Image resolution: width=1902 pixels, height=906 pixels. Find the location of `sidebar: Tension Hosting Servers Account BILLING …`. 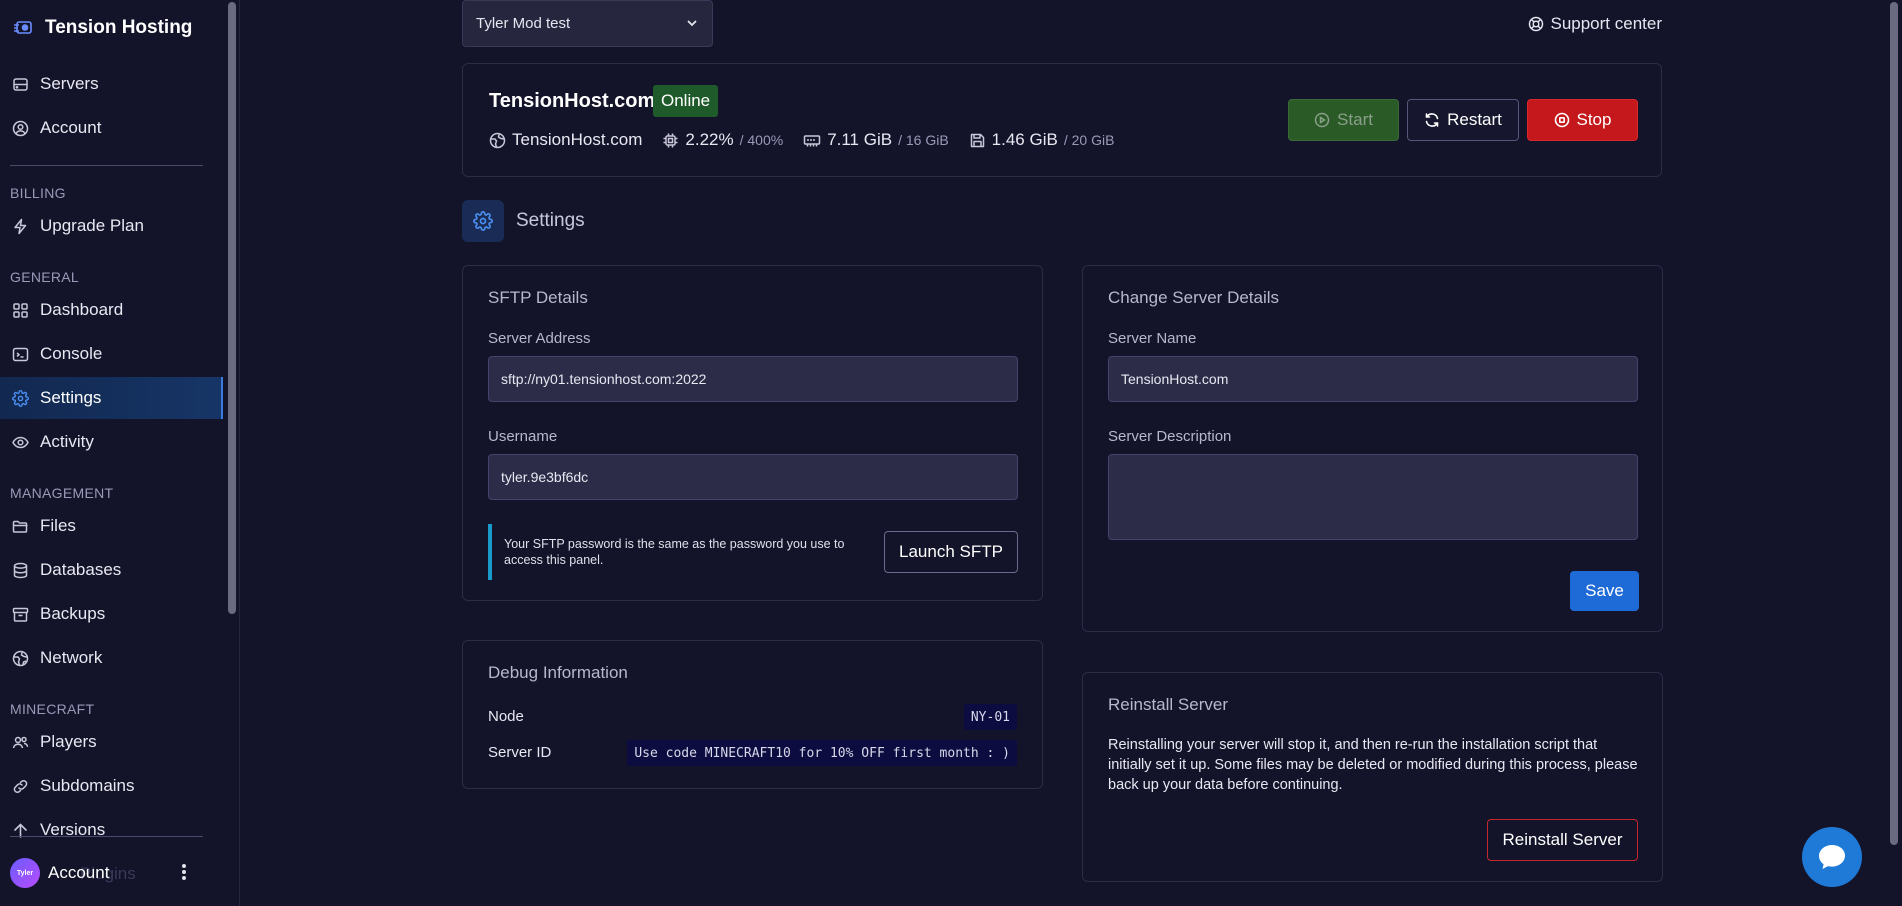

sidebar: Tension Hosting Servers Account BILLING … is located at coordinates (120, 453).